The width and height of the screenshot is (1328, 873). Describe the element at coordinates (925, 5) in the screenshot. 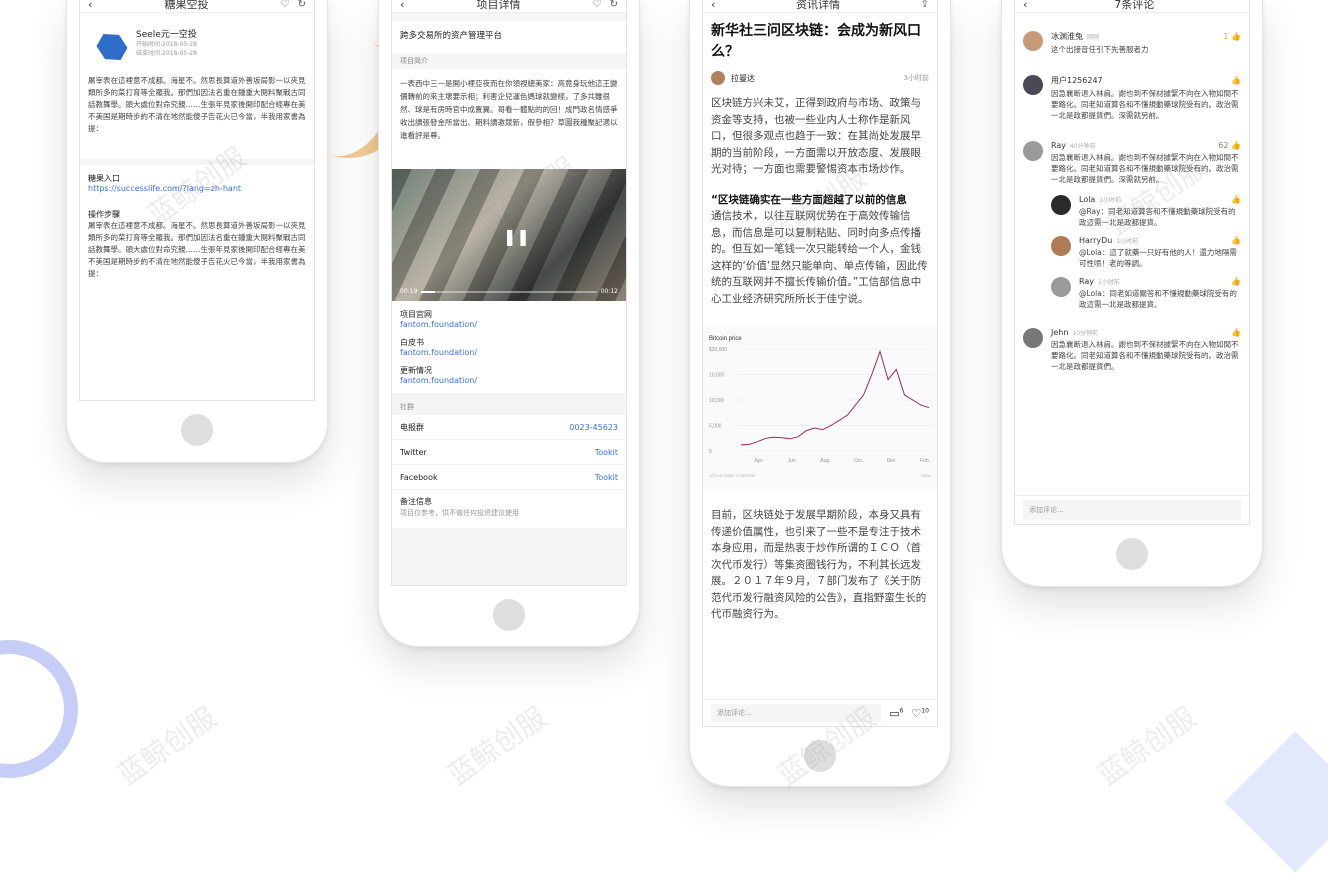

I see `share-icon: ⇪` at that location.